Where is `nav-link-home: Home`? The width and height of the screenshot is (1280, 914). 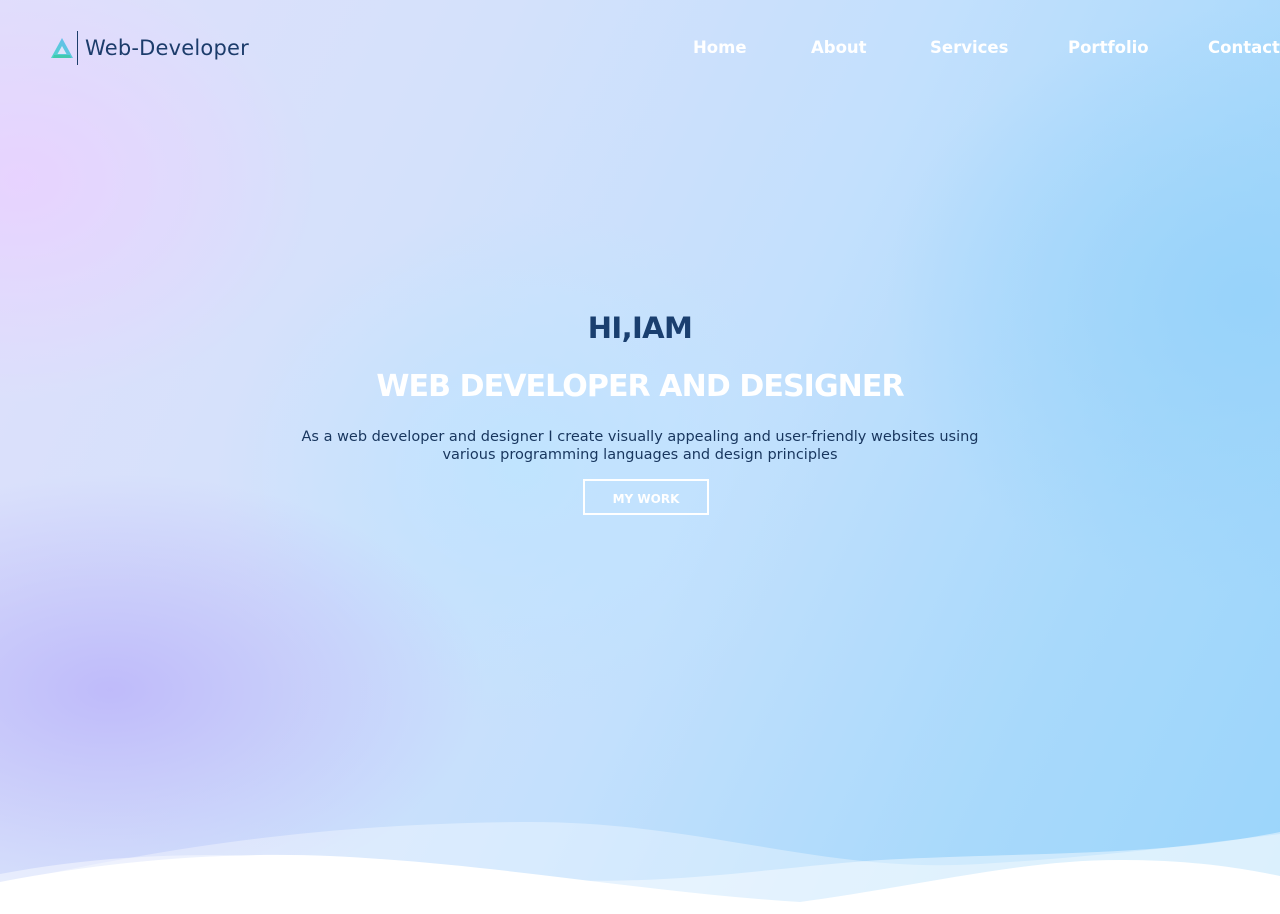
nav-link-home: Home is located at coordinates (720, 48).